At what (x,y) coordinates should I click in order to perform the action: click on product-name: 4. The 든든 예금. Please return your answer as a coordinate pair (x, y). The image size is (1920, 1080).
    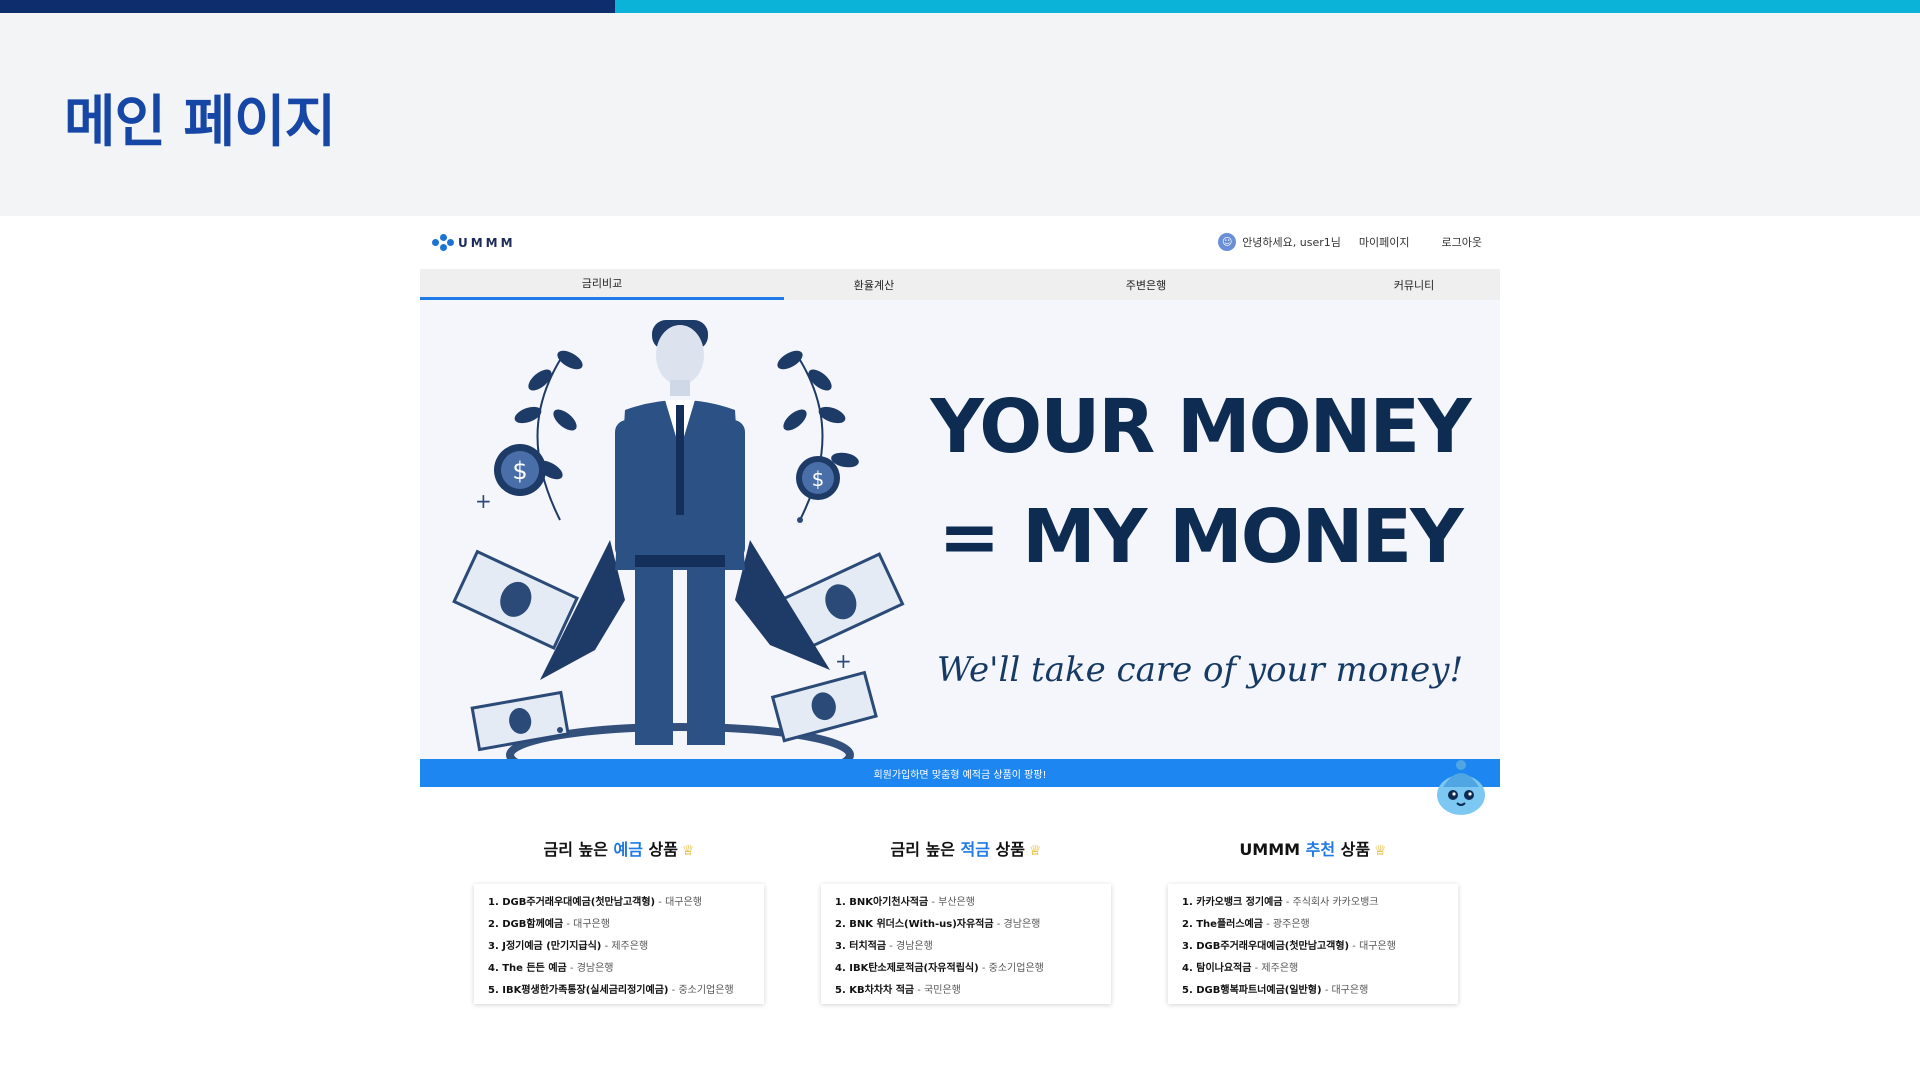
    Looking at the image, I should click on (527, 968).